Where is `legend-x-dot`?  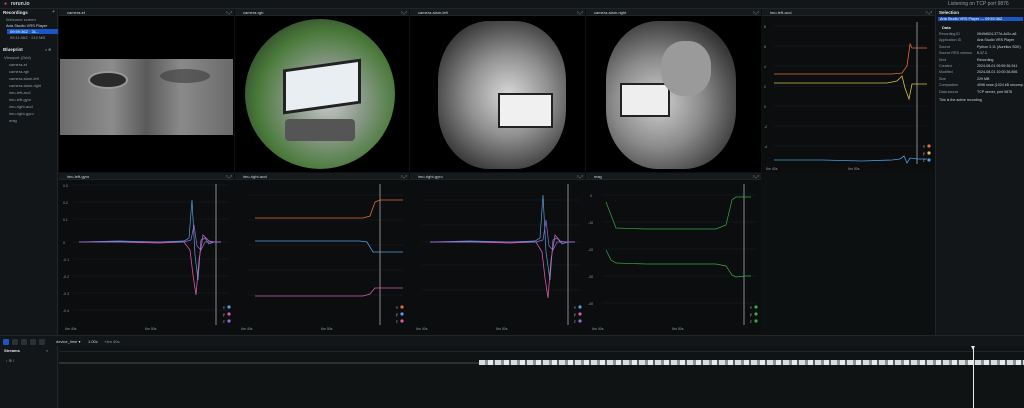
legend-x-dot is located at coordinates (580, 307).